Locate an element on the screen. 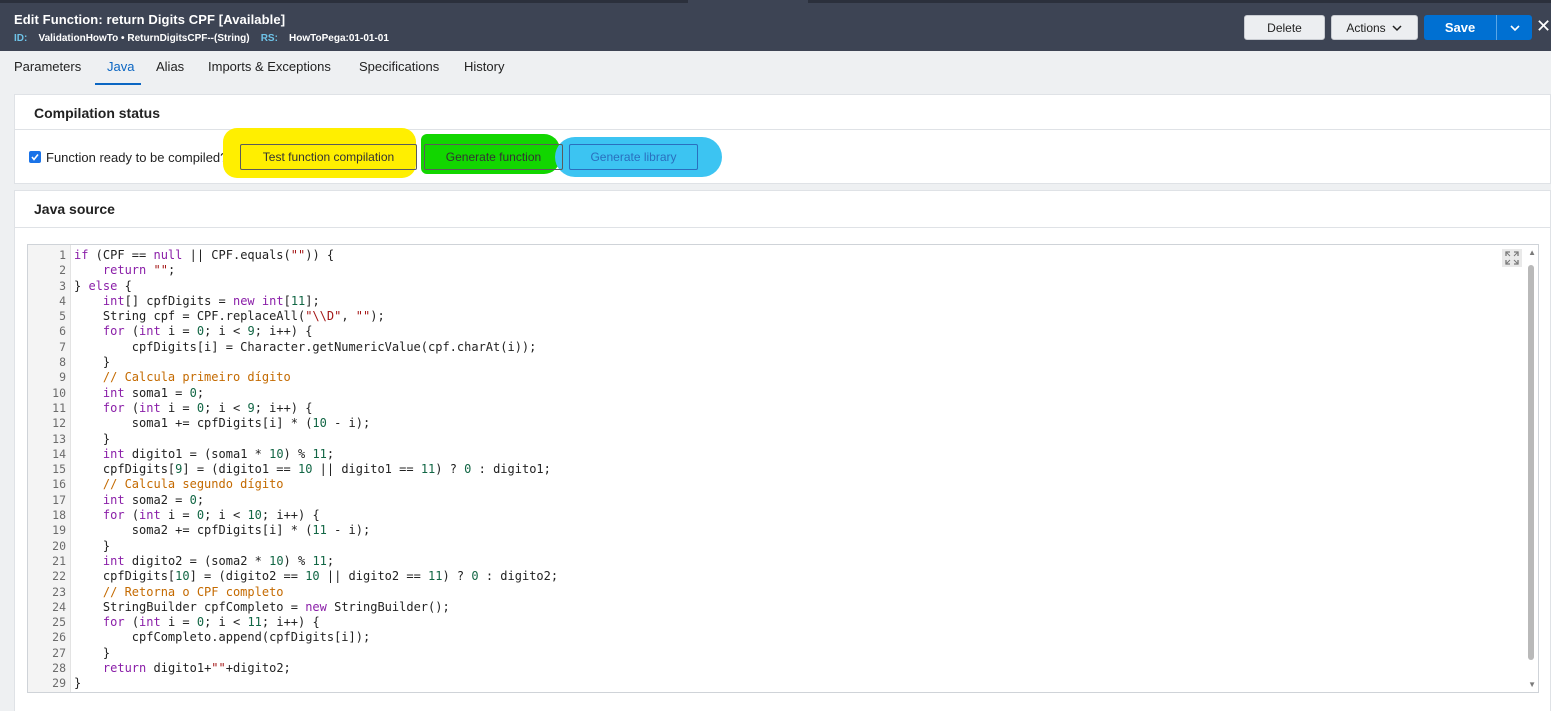 The width and height of the screenshot is (1551, 711). line-number: 8 is located at coordinates (62, 362).